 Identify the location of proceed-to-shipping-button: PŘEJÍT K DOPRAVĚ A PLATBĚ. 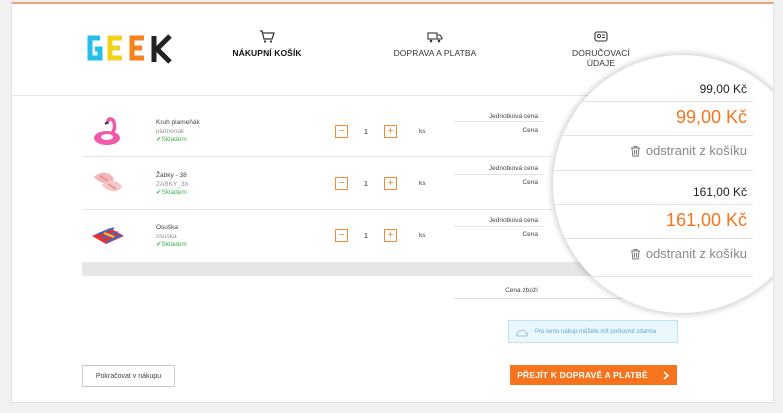
(593, 375).